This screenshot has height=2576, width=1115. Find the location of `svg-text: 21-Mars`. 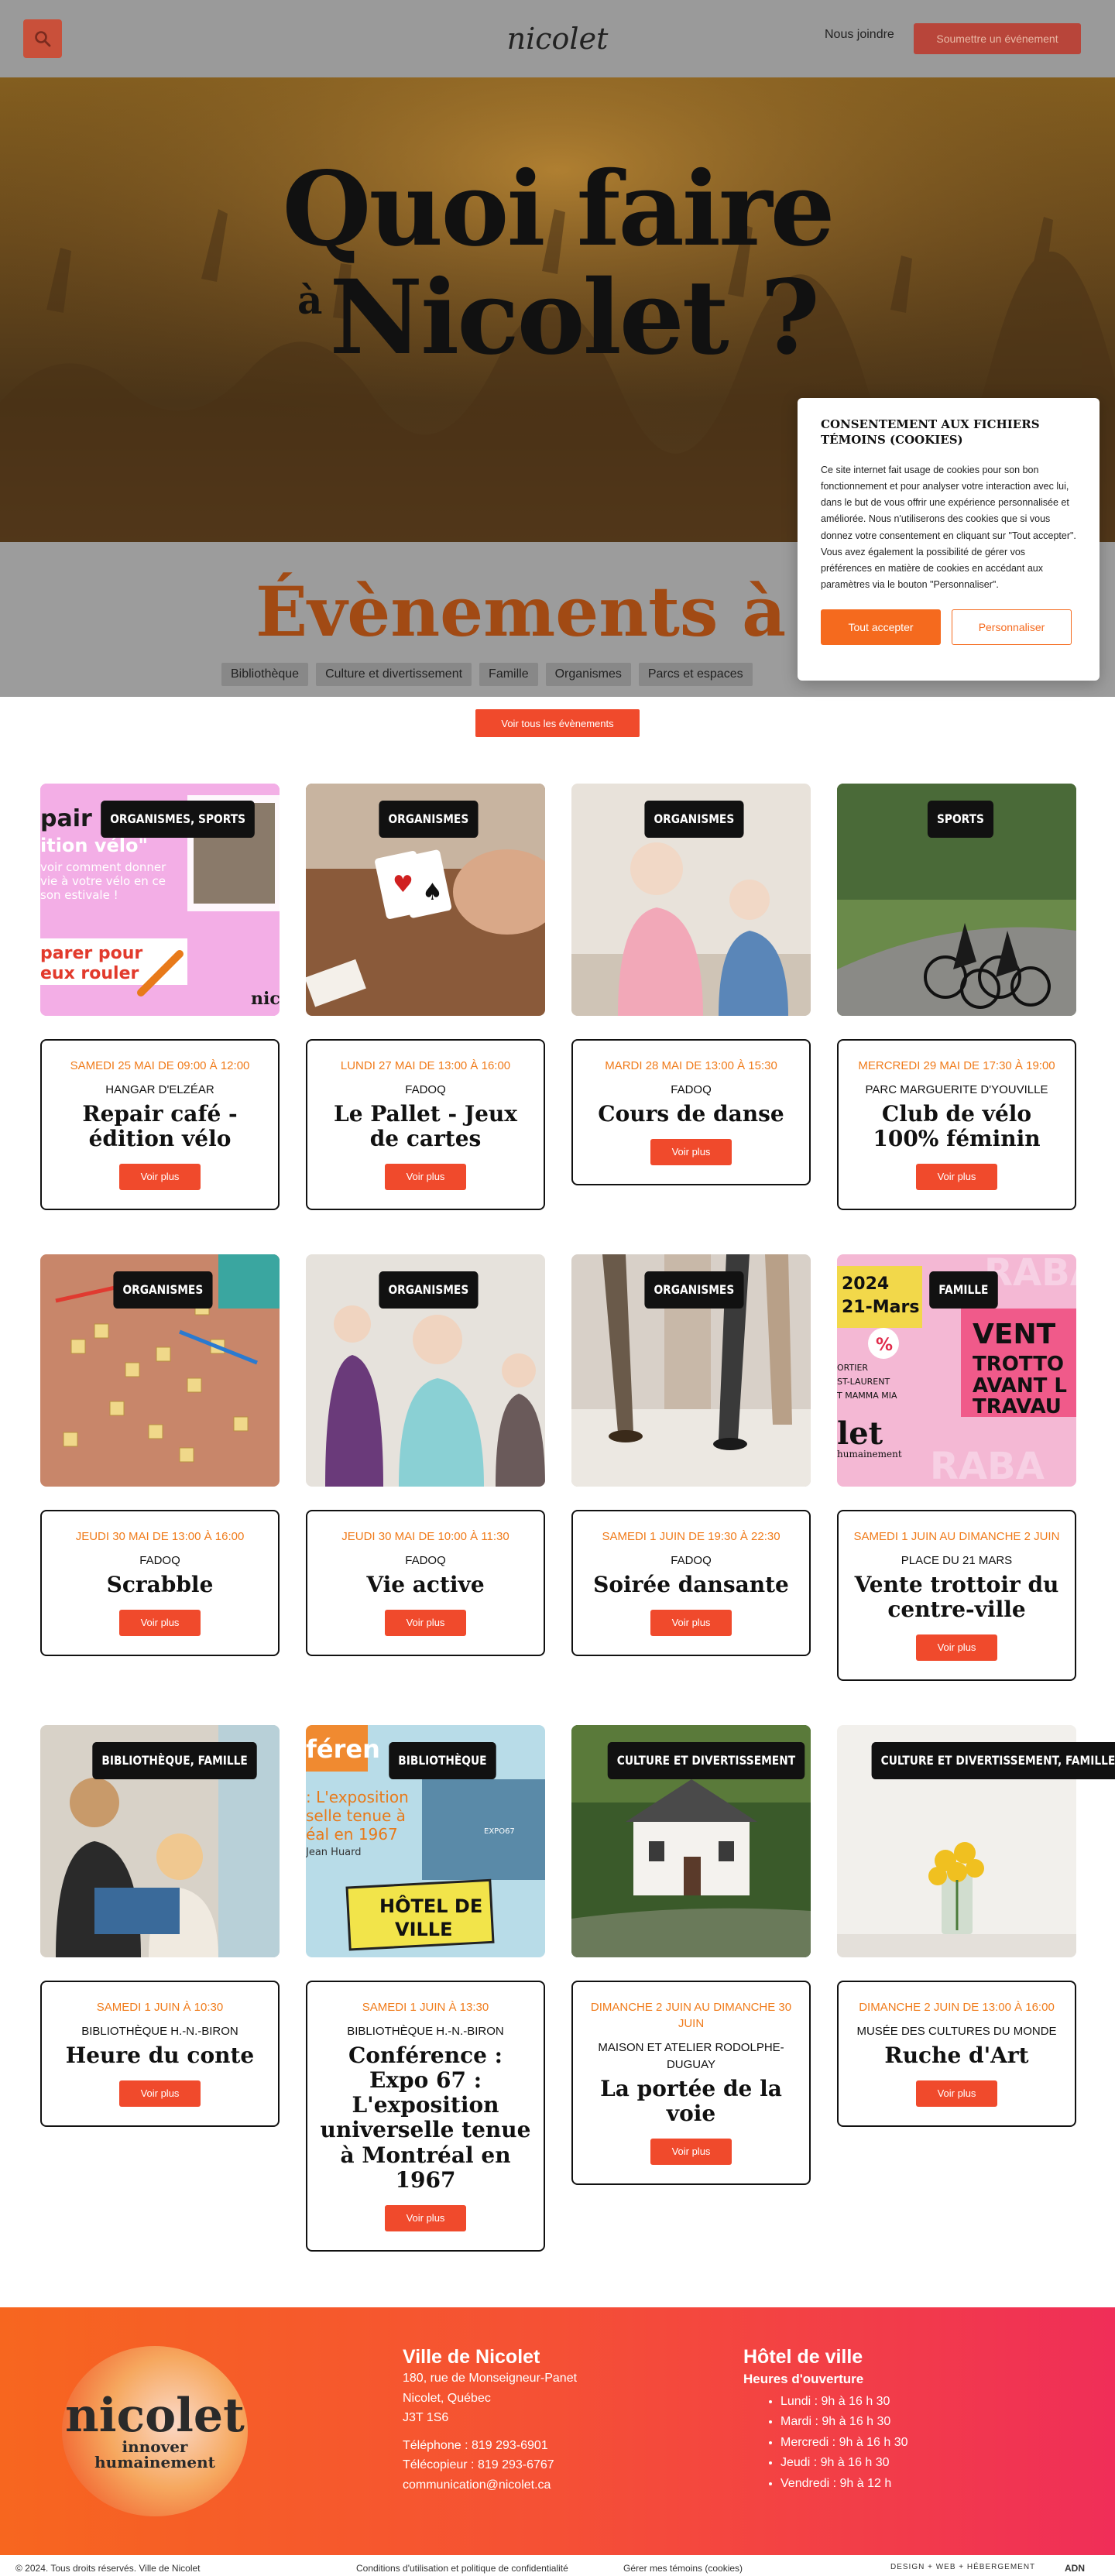

svg-text: 21-Mars is located at coordinates (881, 1307).